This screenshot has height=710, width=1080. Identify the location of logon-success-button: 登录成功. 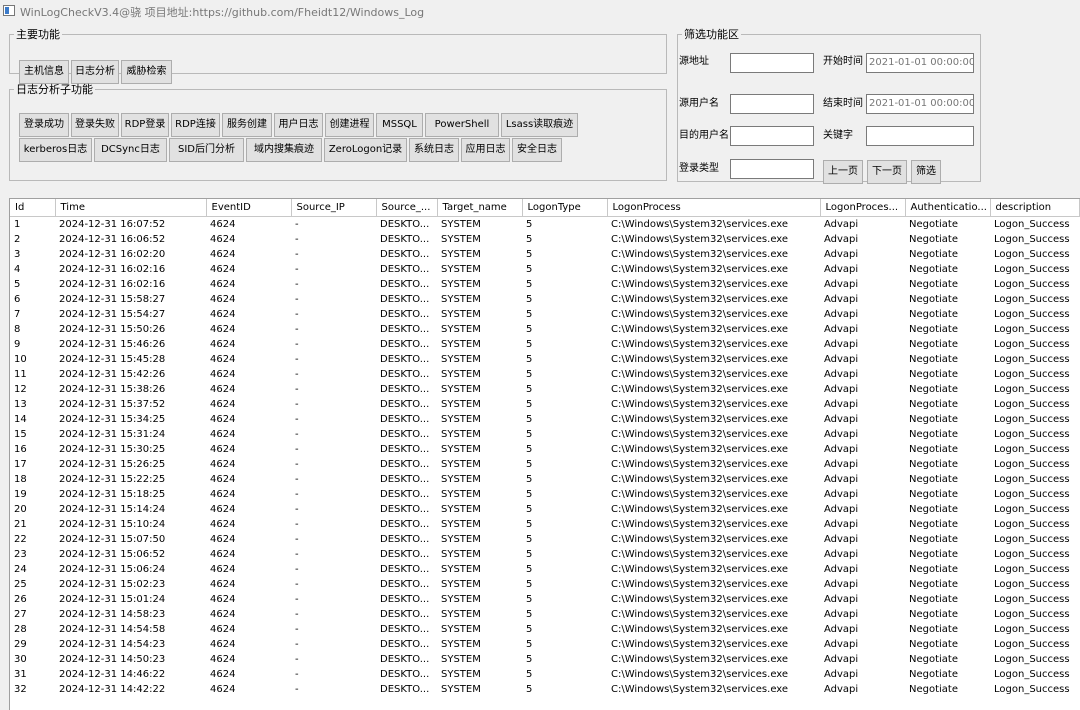
(44, 125).